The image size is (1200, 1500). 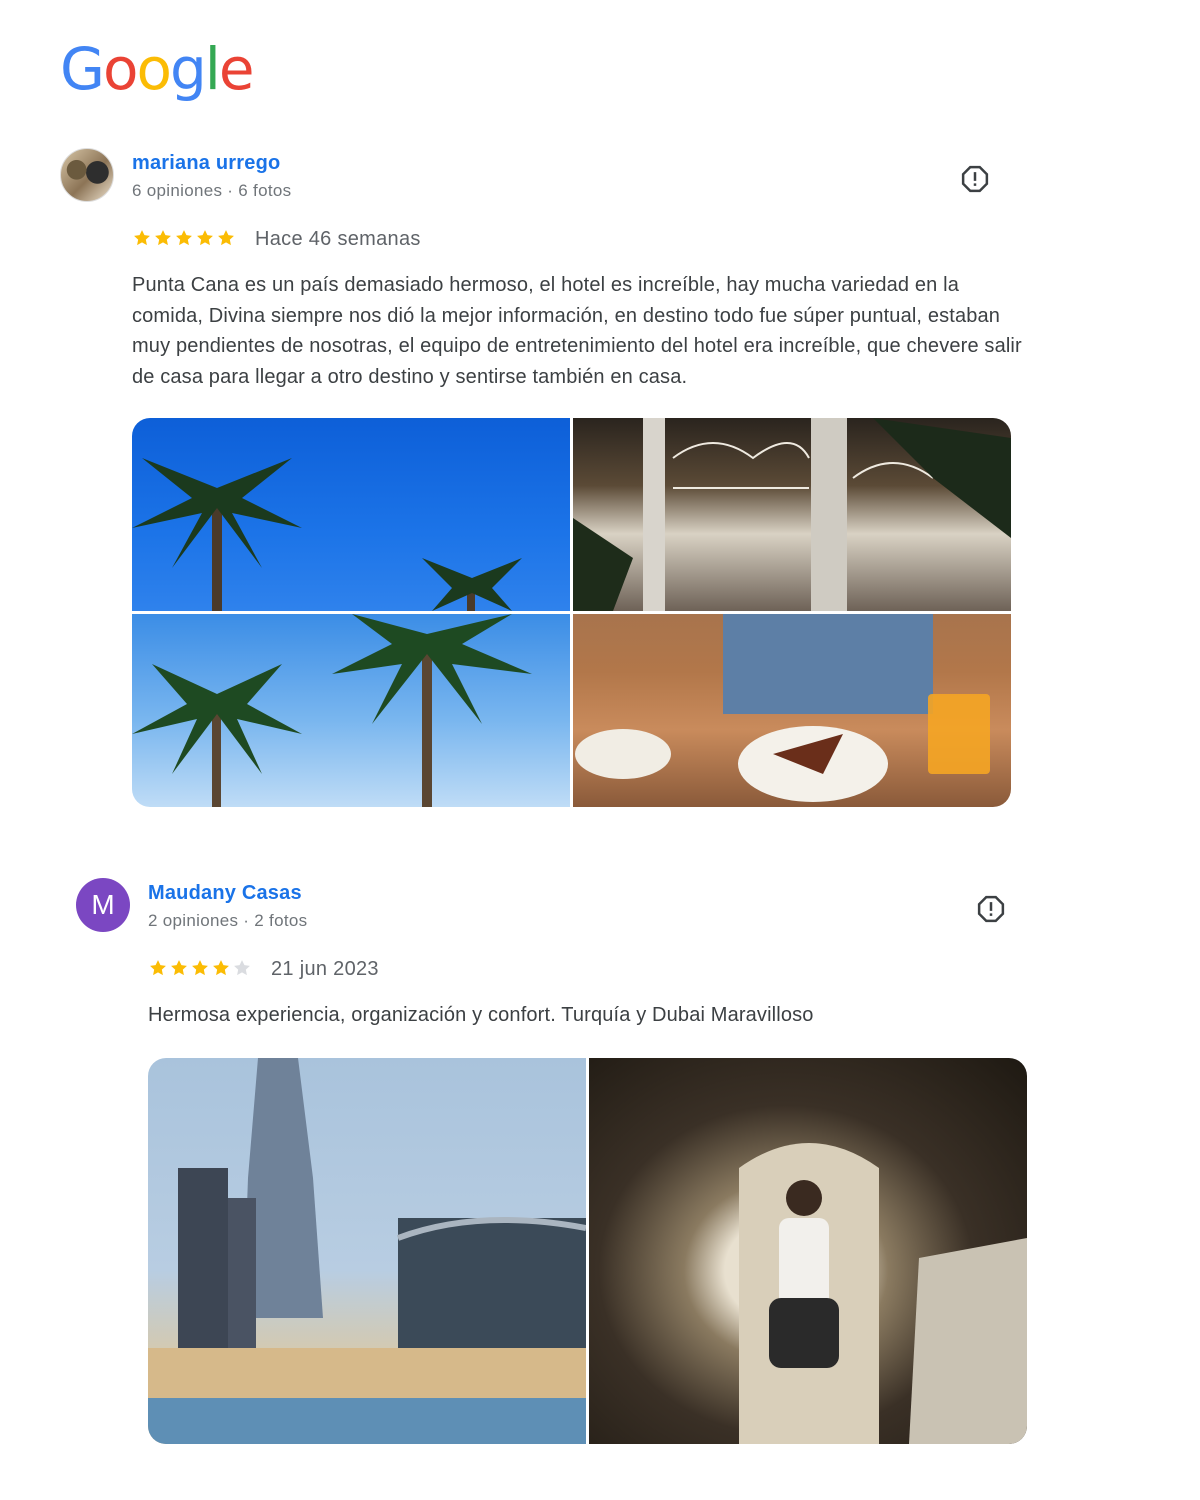 I want to click on avatar, so click(x=87, y=175).